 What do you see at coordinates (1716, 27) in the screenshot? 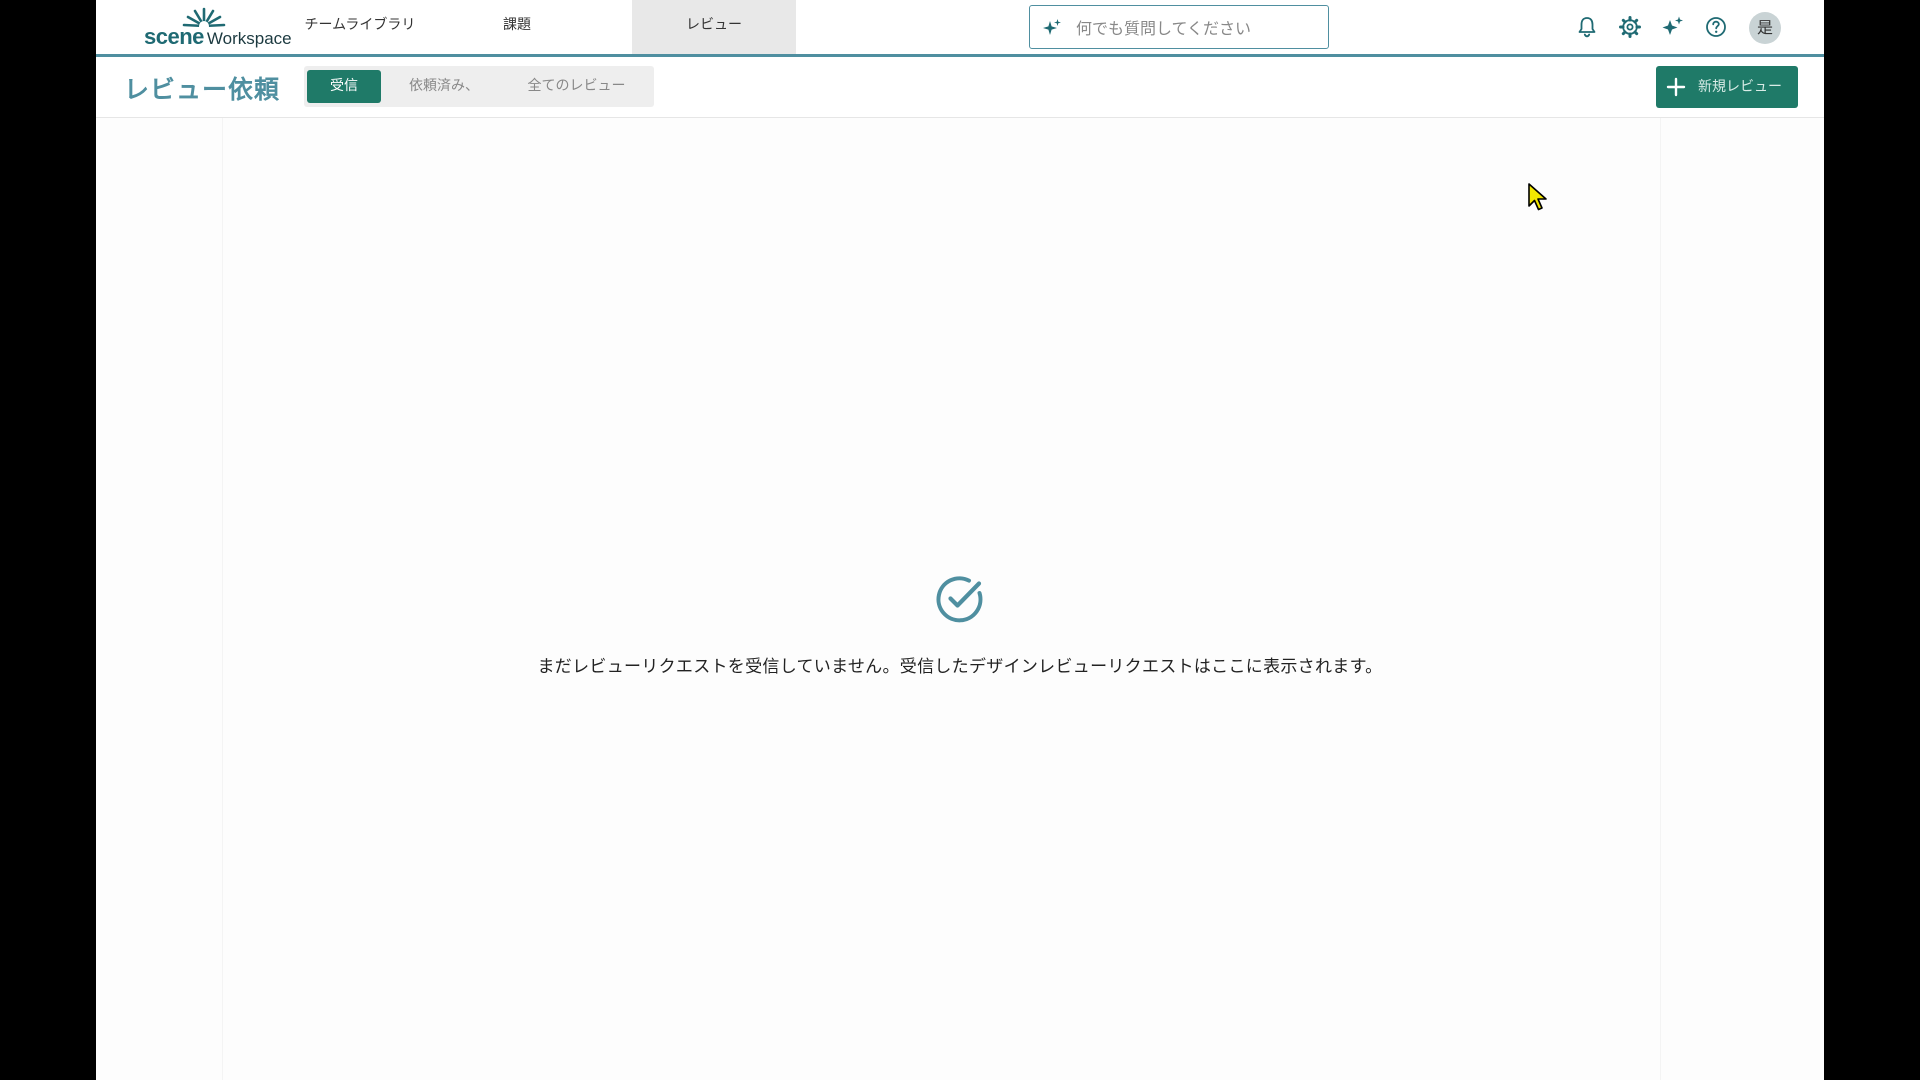
I see `help-icon` at bounding box center [1716, 27].